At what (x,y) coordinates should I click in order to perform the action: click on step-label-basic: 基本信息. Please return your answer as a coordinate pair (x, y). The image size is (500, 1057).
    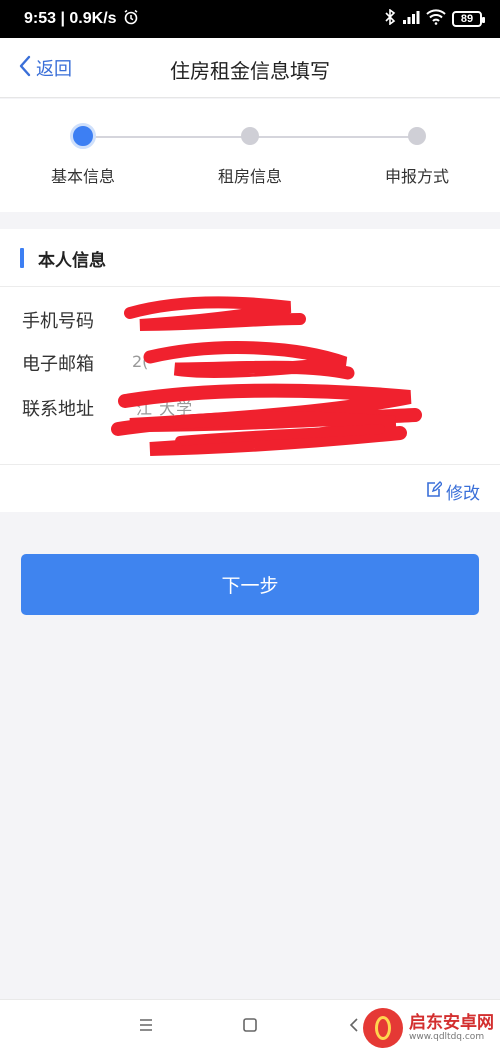
    Looking at the image, I should click on (82, 176).